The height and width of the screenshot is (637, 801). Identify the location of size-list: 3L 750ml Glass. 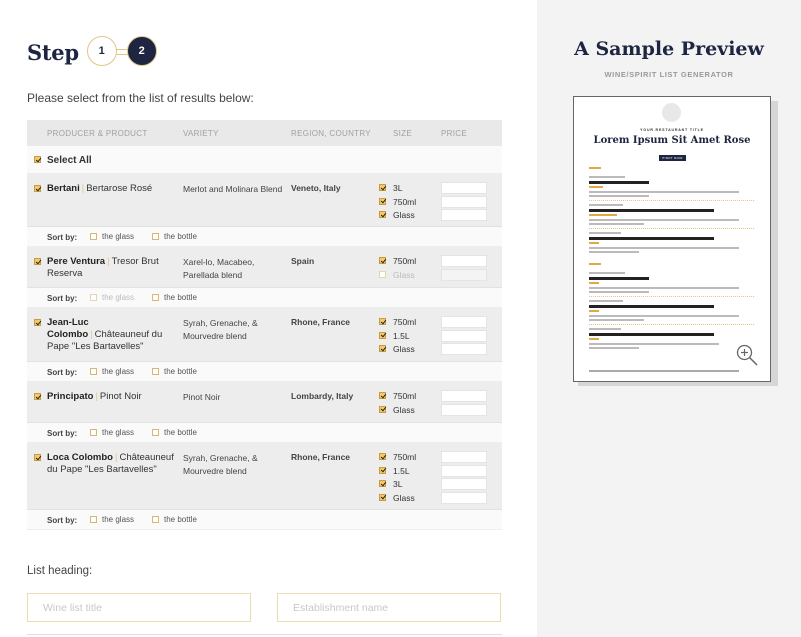
(435, 201).